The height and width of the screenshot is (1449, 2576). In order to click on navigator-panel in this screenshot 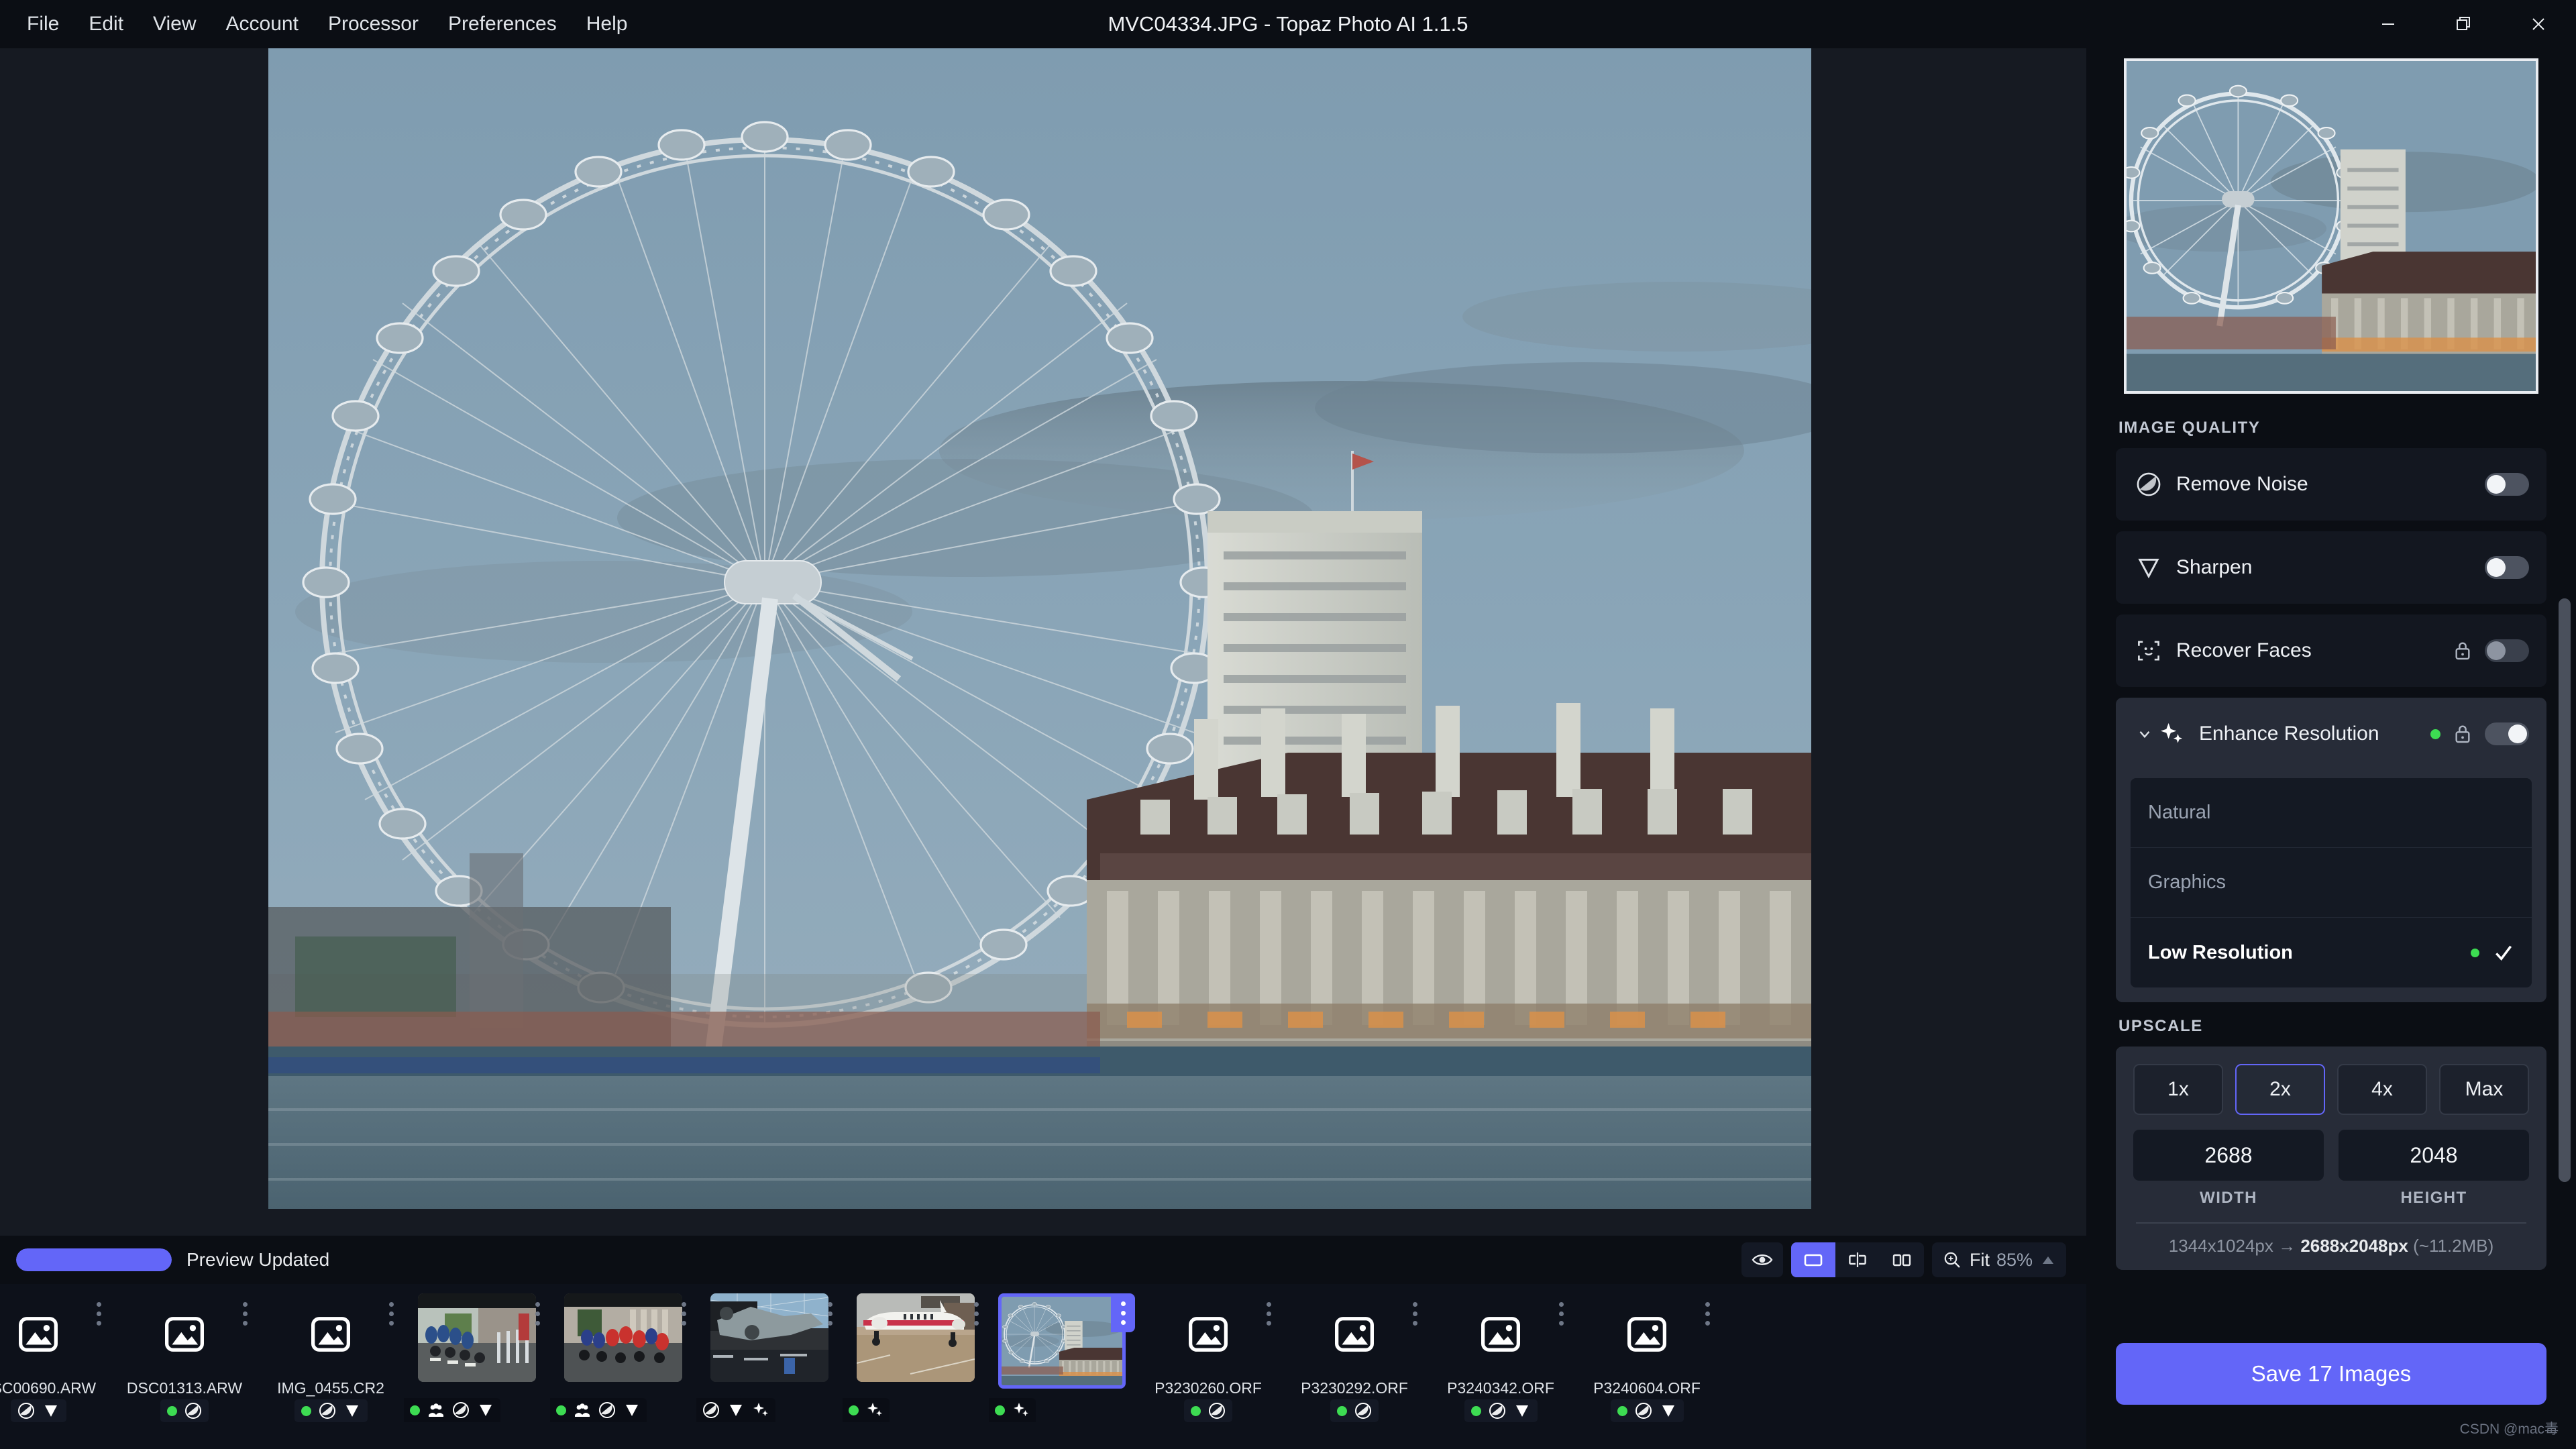, I will do `click(2331, 226)`.